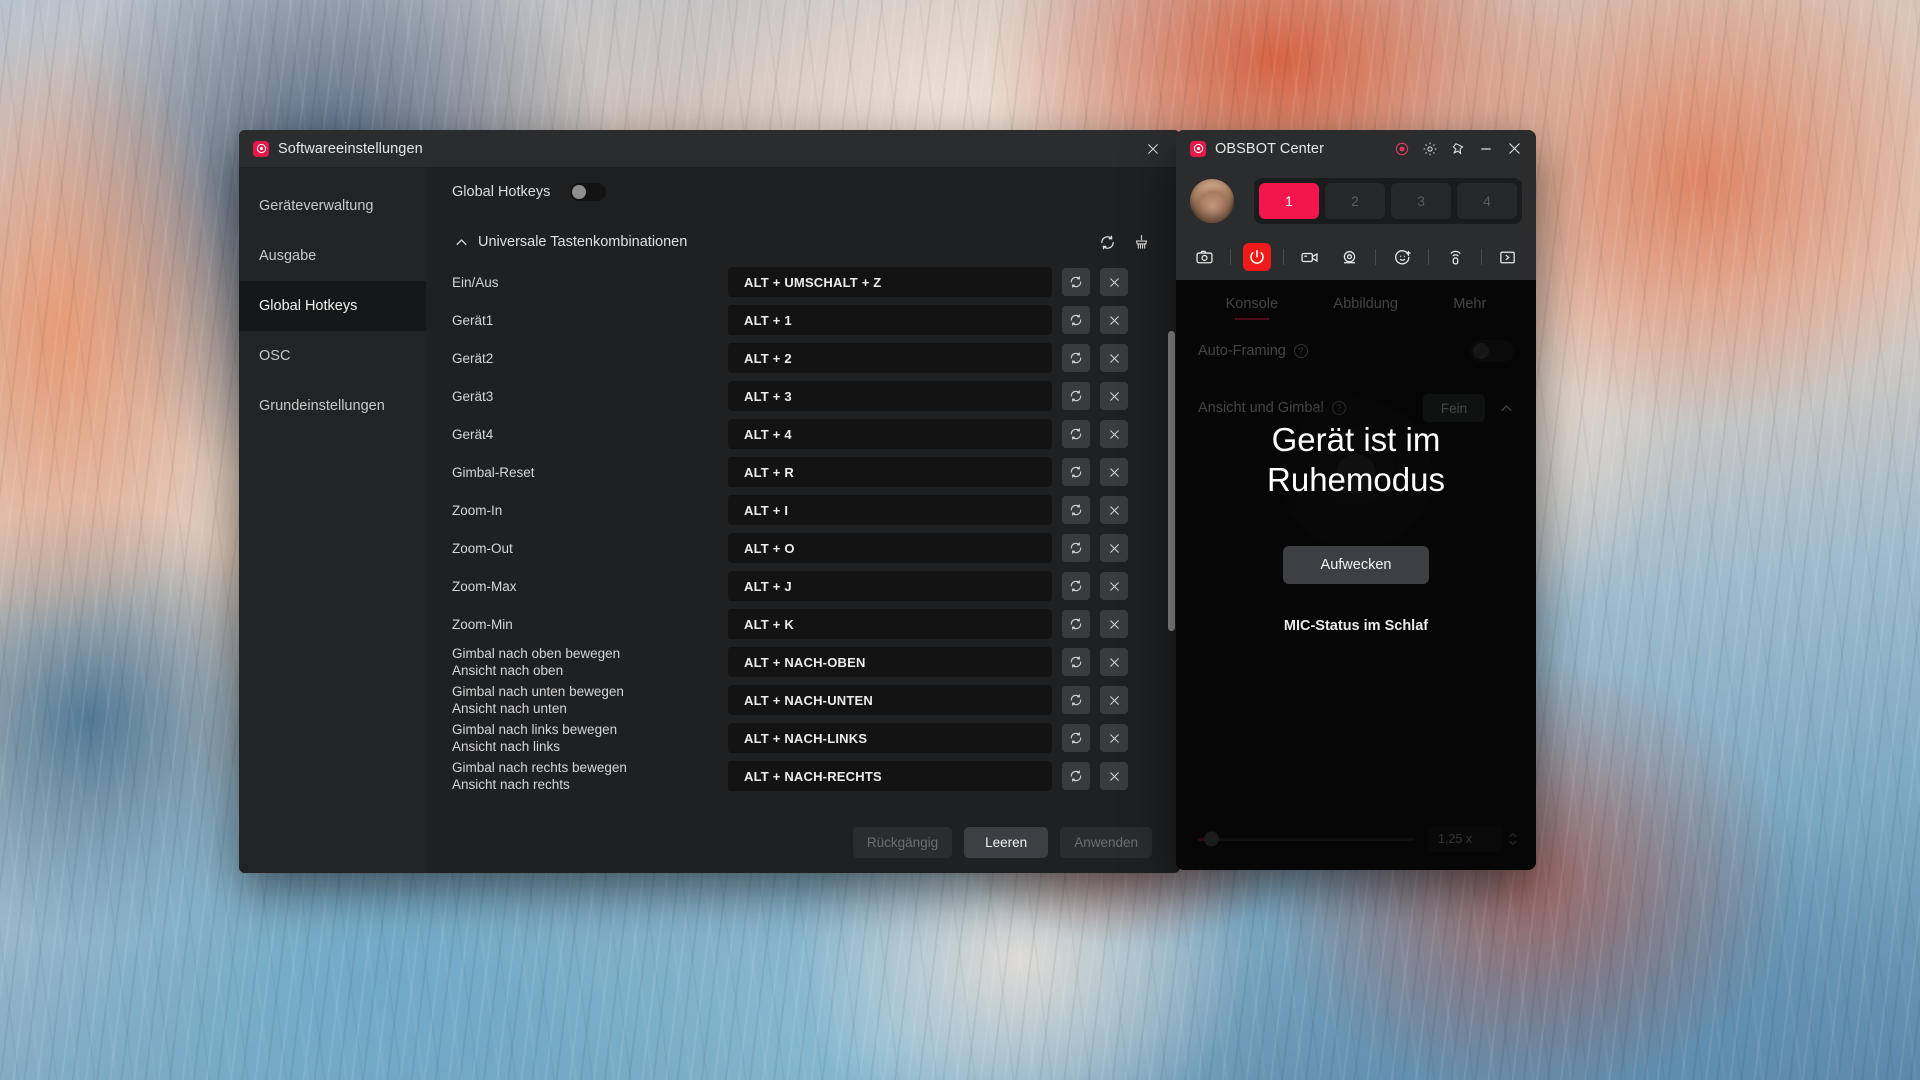 The height and width of the screenshot is (1080, 1920). What do you see at coordinates (1350, 257) in the screenshot?
I see `webcam-icon` at bounding box center [1350, 257].